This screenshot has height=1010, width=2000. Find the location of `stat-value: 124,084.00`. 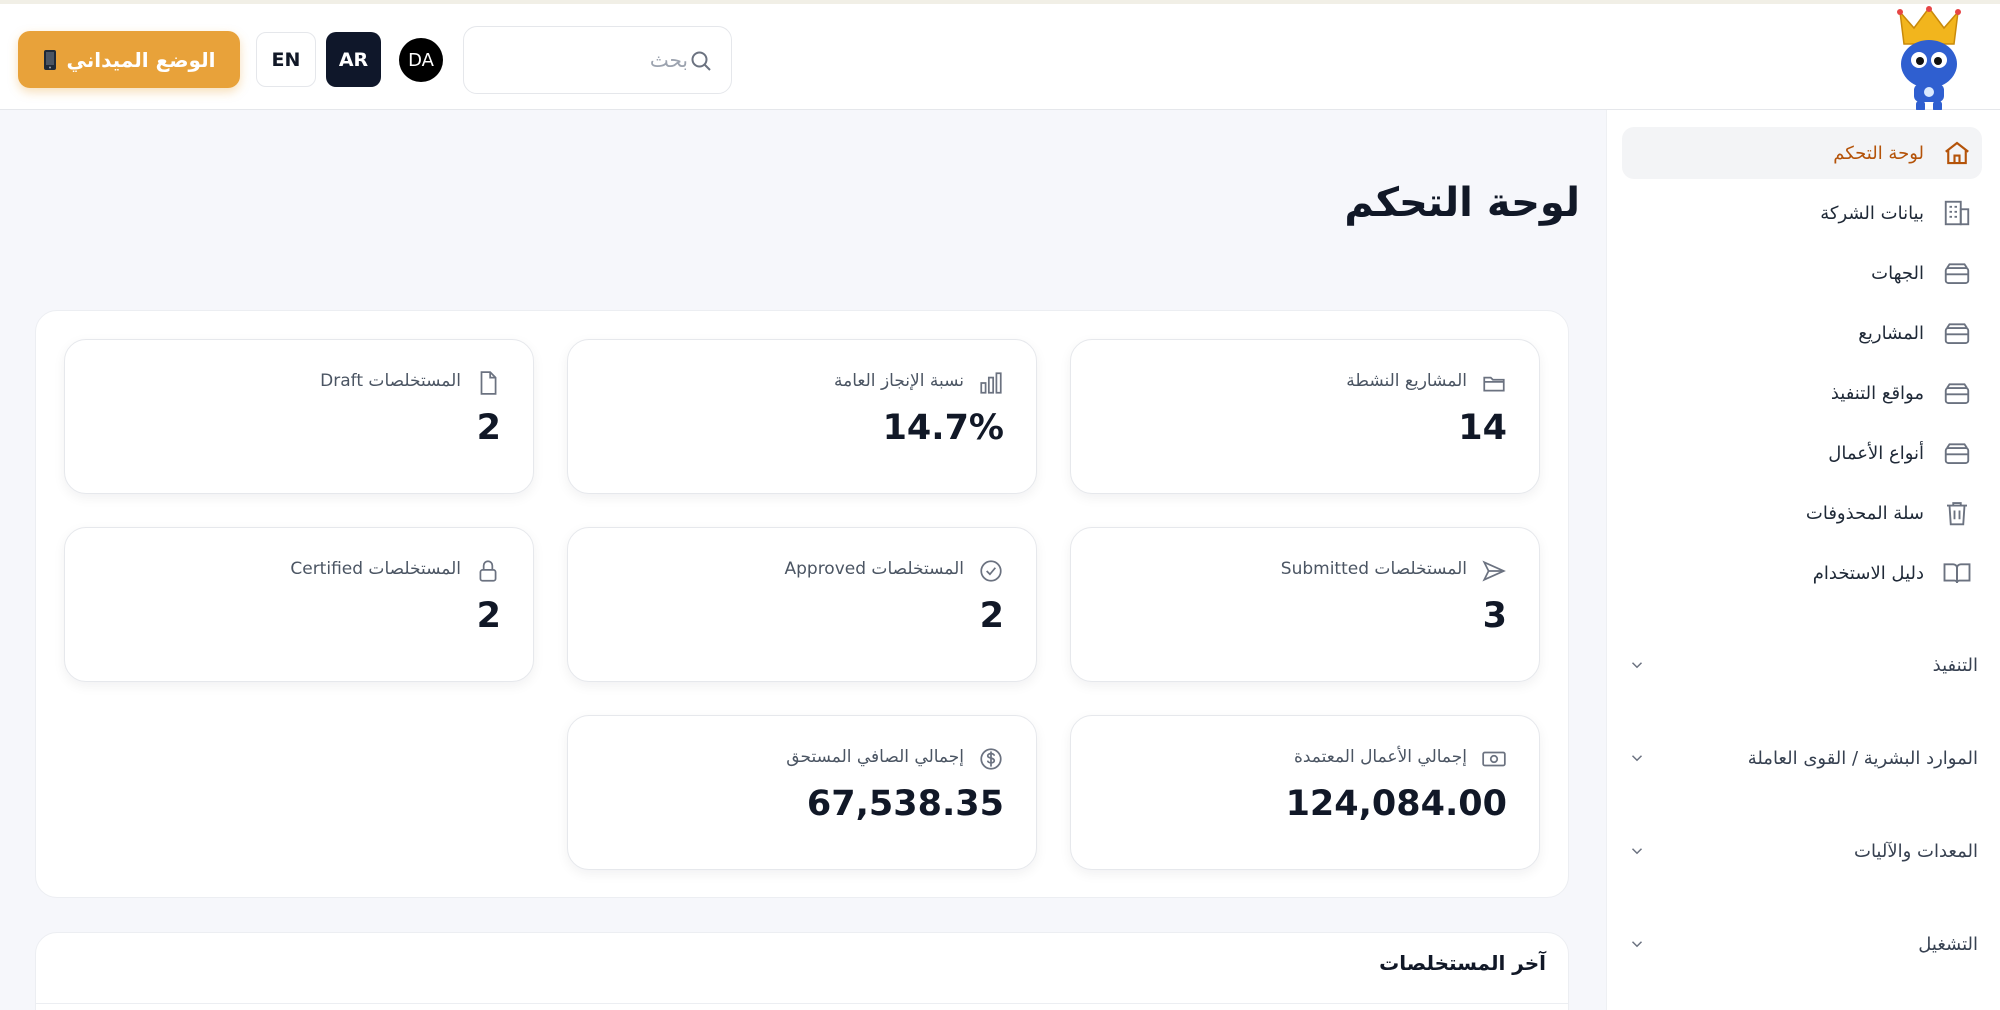

stat-value: 124,084.00 is located at coordinates (1396, 804).